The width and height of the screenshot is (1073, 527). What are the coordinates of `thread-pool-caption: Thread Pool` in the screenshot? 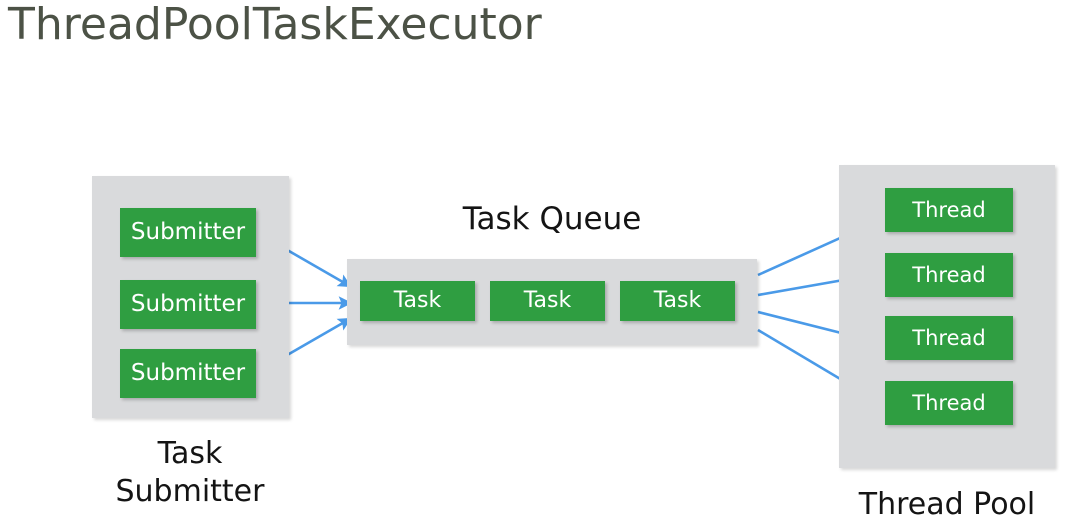 It's located at (947, 504).